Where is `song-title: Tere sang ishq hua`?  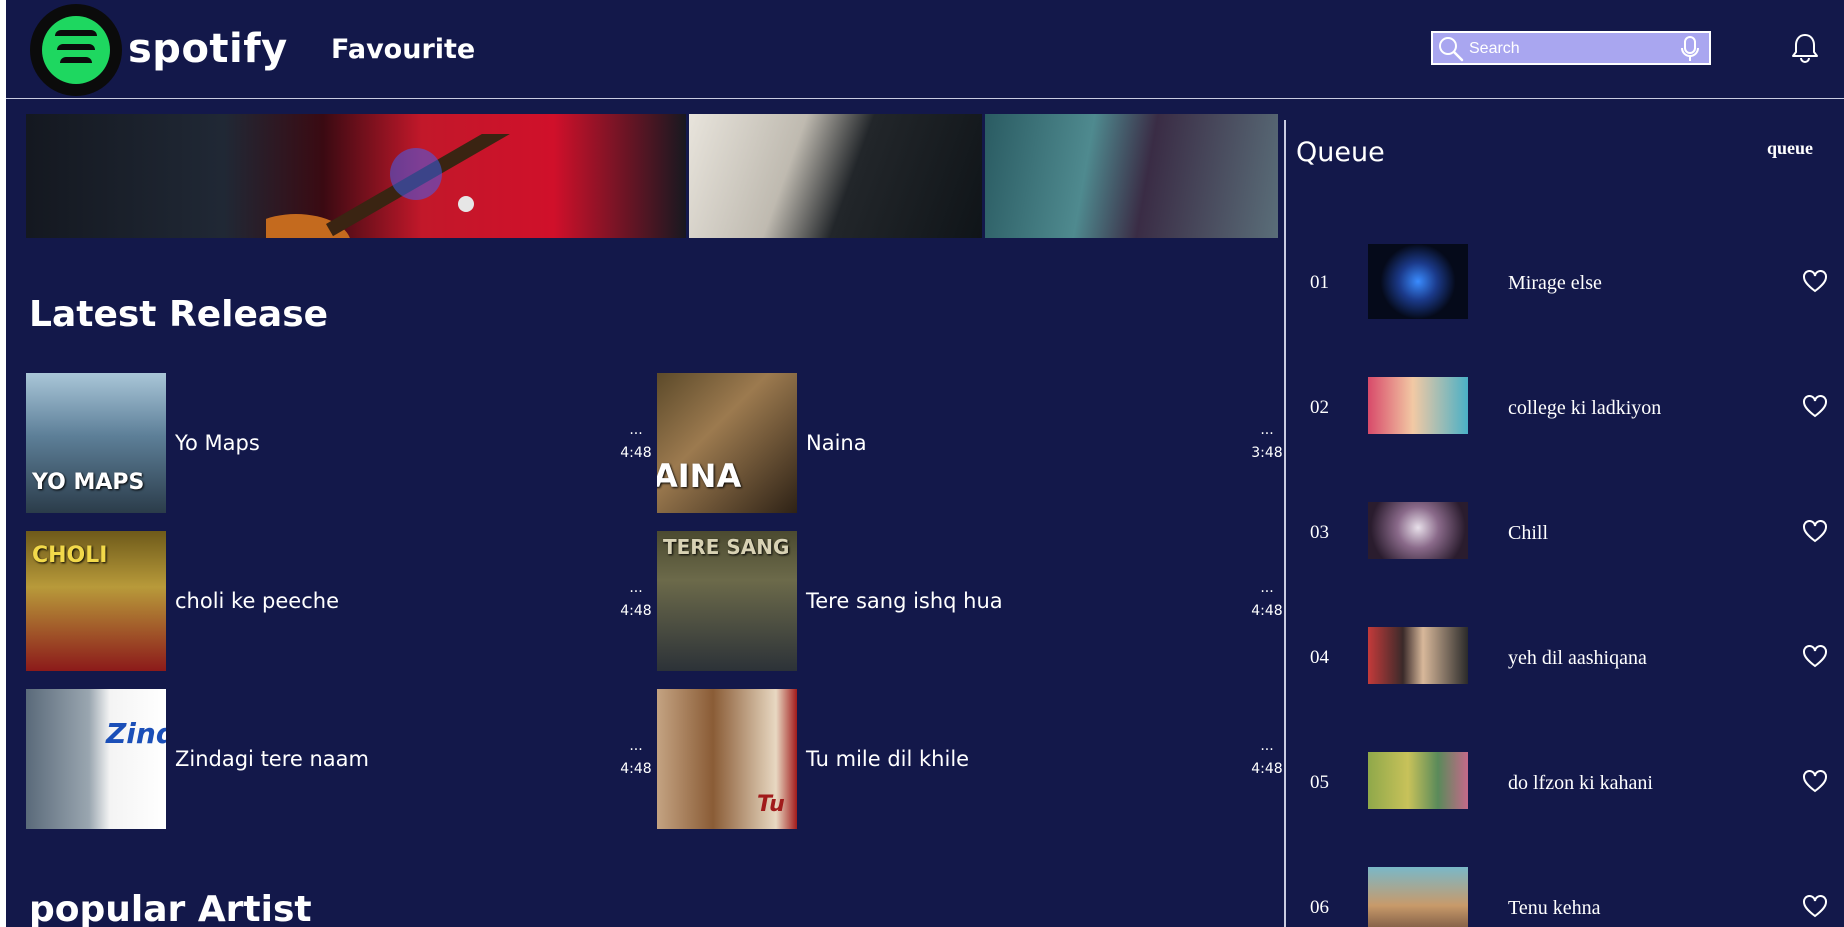
song-title: Tere sang ishq hua is located at coordinates (904, 601).